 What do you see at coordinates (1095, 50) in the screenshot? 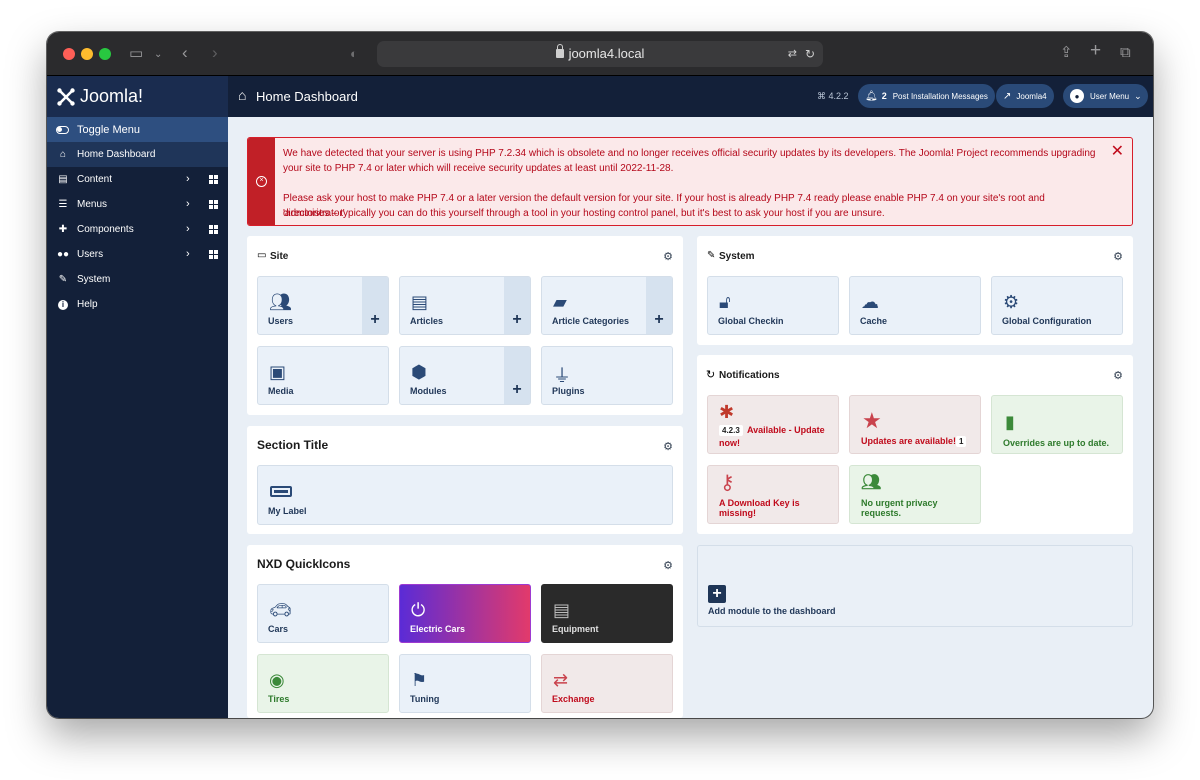
I see `new-tab-icon: +` at bounding box center [1095, 50].